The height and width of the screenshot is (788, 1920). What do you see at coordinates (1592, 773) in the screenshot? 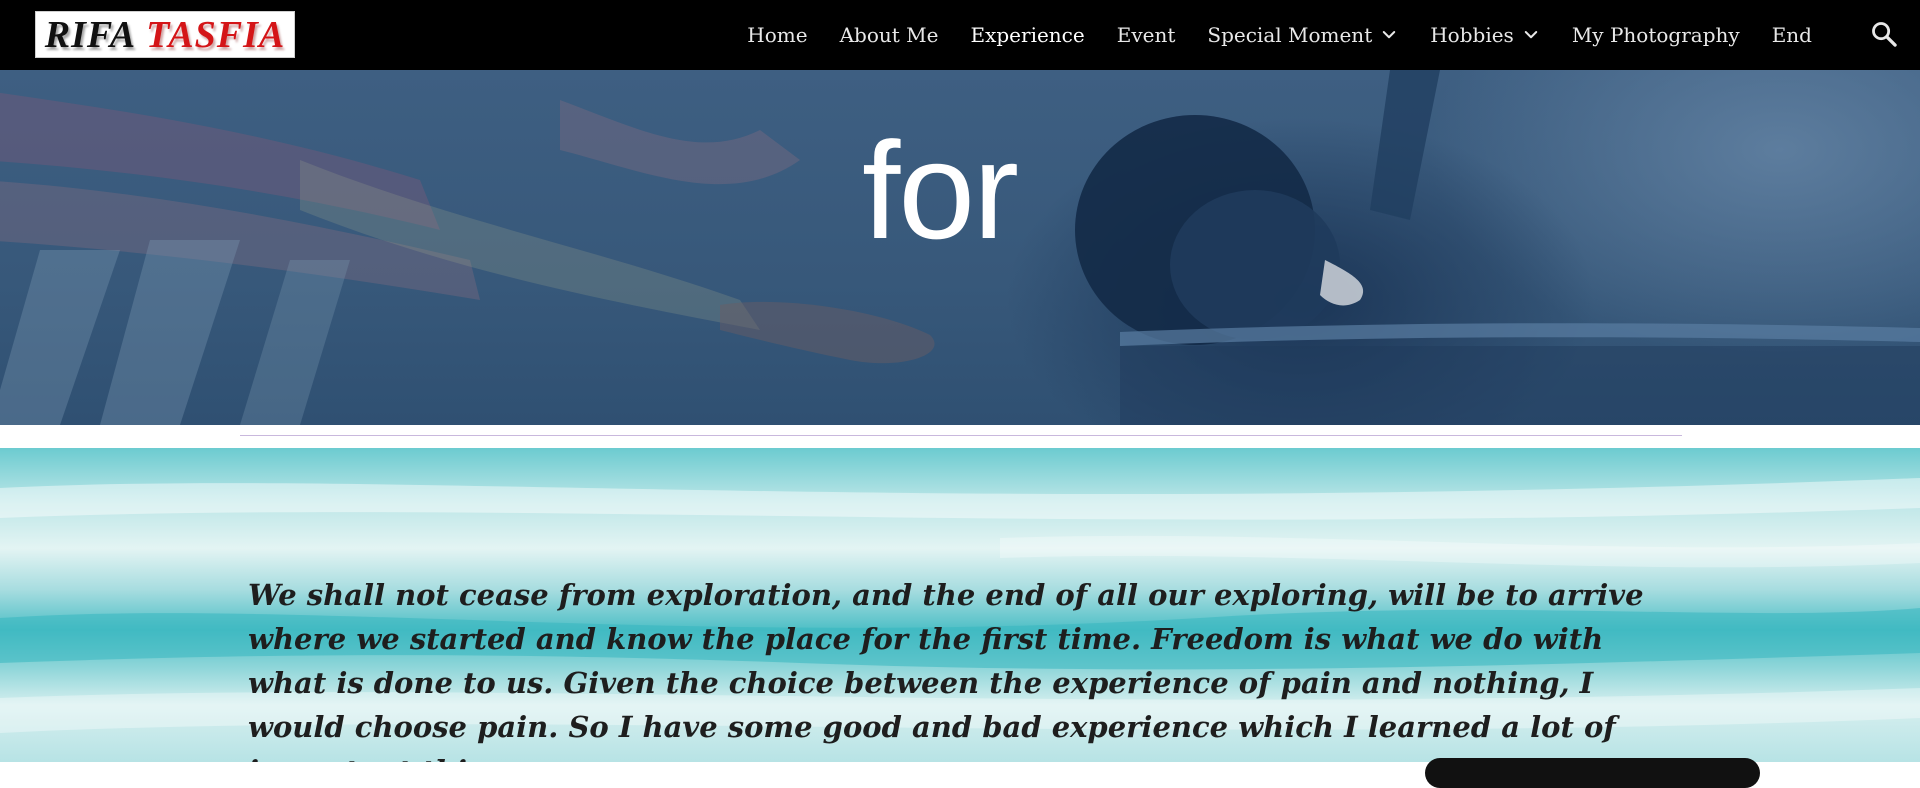
I see `partial-button` at bounding box center [1592, 773].